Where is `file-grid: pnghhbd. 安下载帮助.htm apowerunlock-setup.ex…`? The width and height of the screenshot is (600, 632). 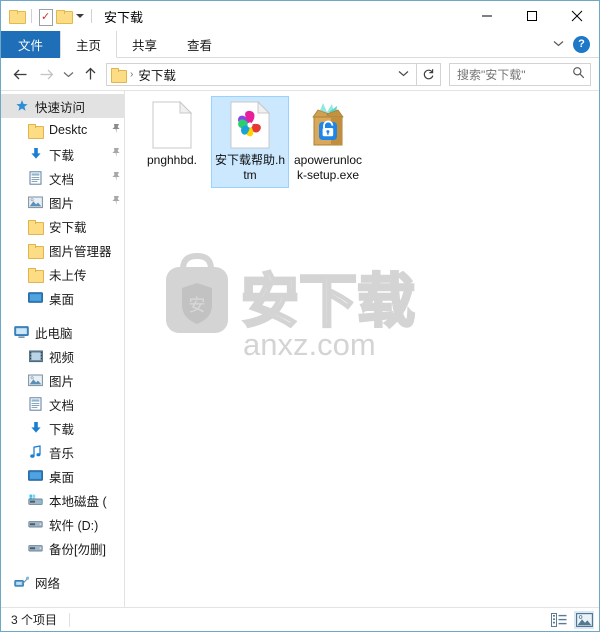 file-grid: pnghhbd. 安下载帮助.htm apowerunlock-setup.ex… is located at coordinates (362, 139).